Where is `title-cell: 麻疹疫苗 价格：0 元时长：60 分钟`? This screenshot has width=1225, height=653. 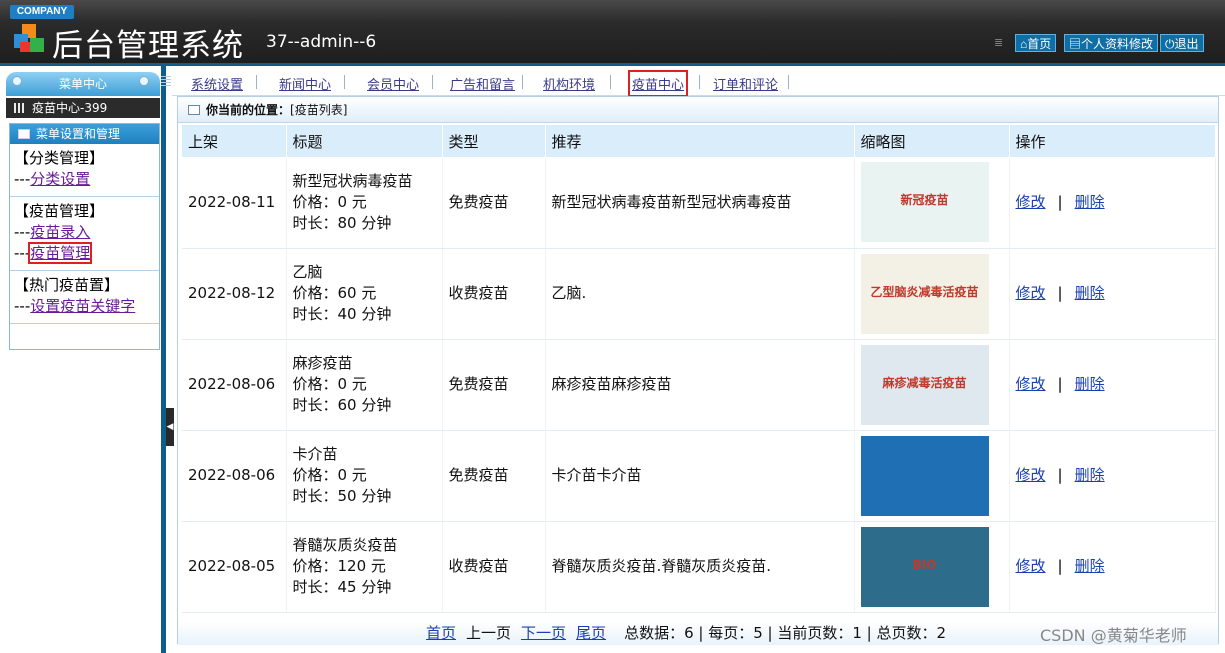 title-cell: 麻疹疫苗 价格：0 元时长：60 分钟 is located at coordinates (364, 385).